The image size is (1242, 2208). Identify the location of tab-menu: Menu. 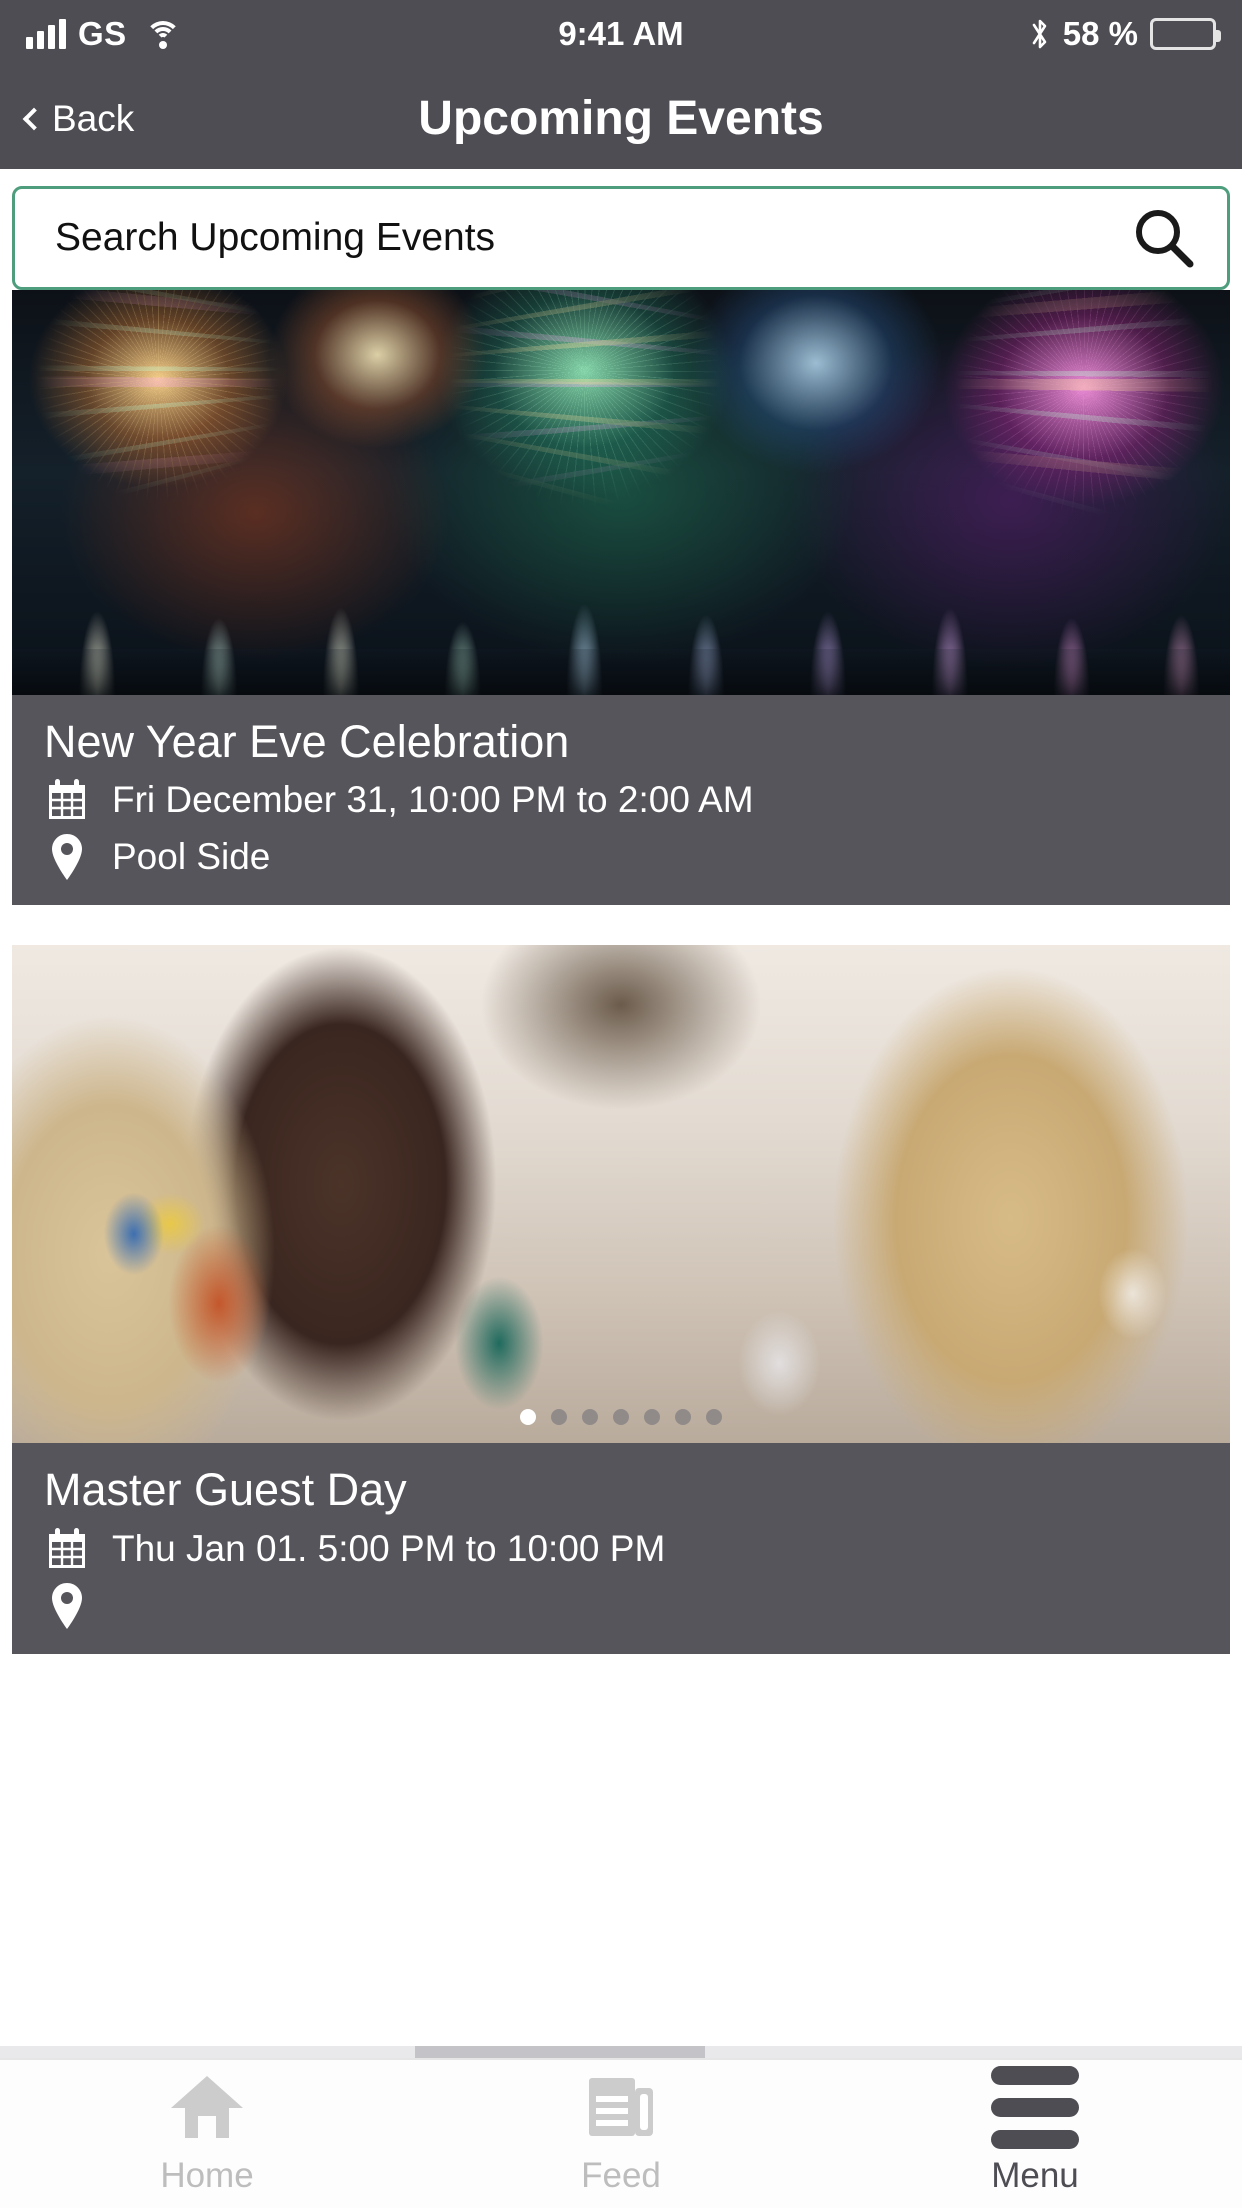
(1035, 2130).